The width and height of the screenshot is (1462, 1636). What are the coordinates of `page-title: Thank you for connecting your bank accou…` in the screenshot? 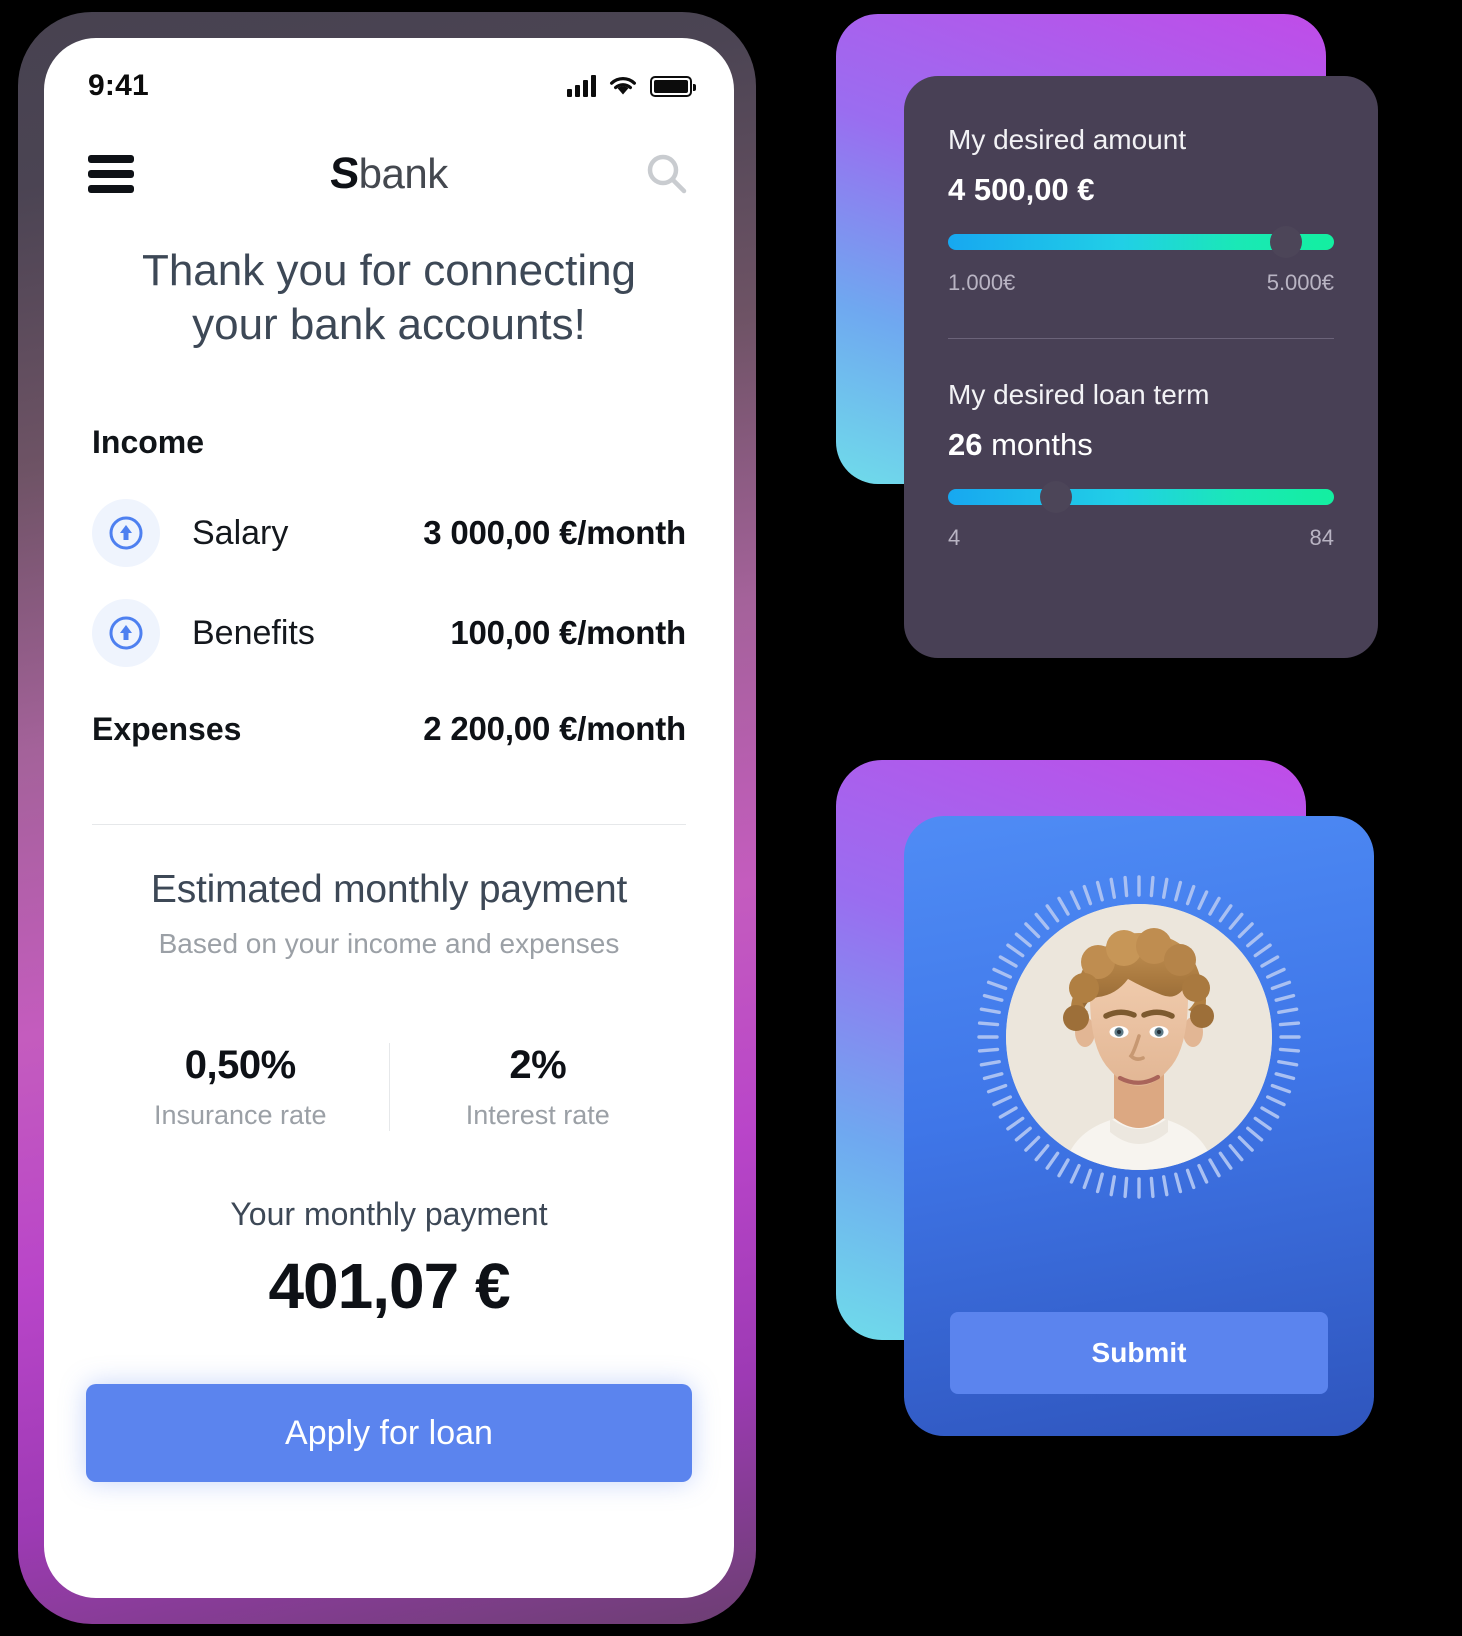 It's located at (389, 297).